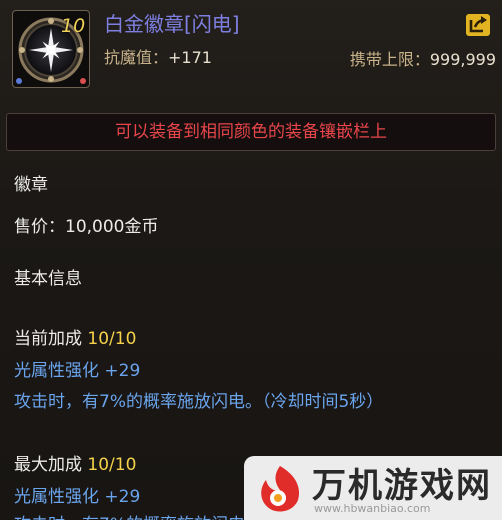 This screenshot has width=502, height=520. What do you see at coordinates (31, 185) in the screenshot?
I see `item-category: 徽章` at bounding box center [31, 185].